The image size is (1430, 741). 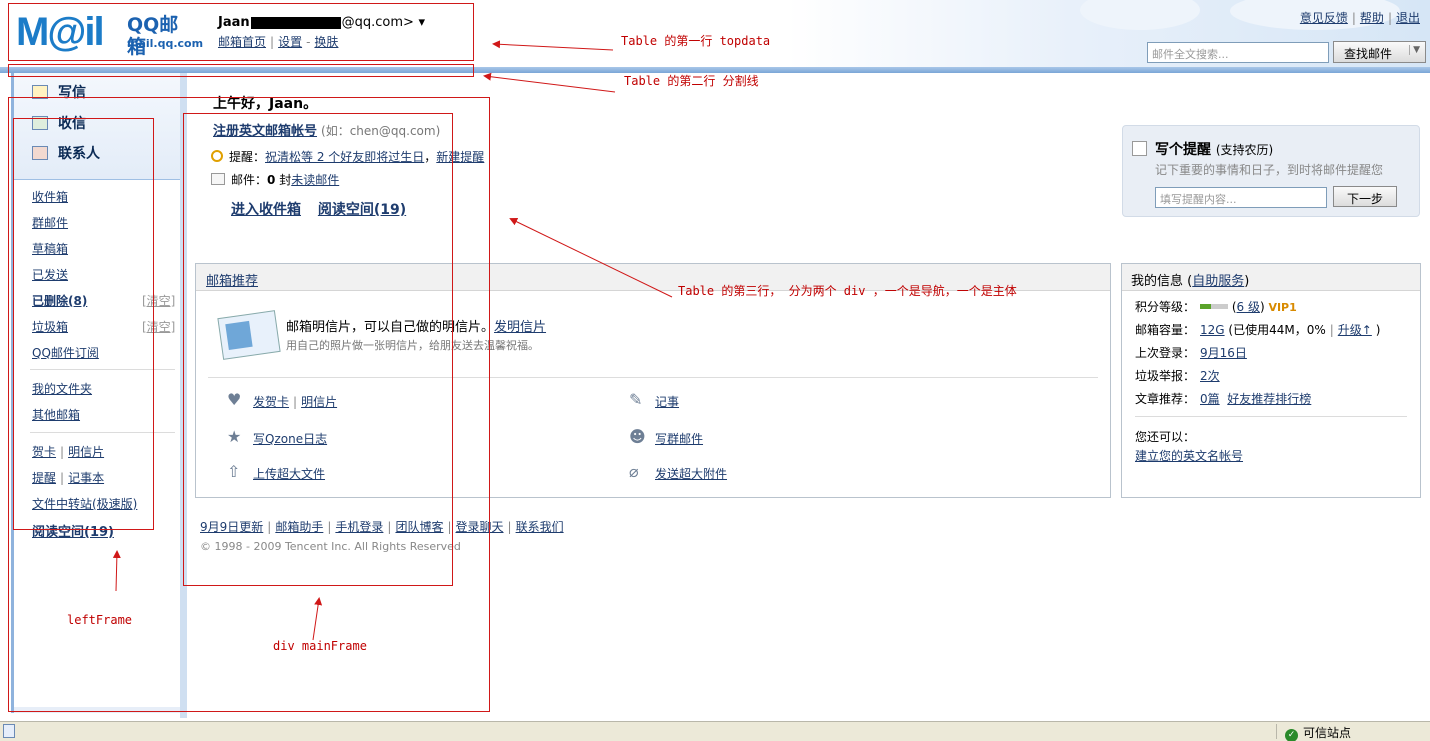 I want to click on search-button-label: 查找邮件, so click(x=1368, y=54).